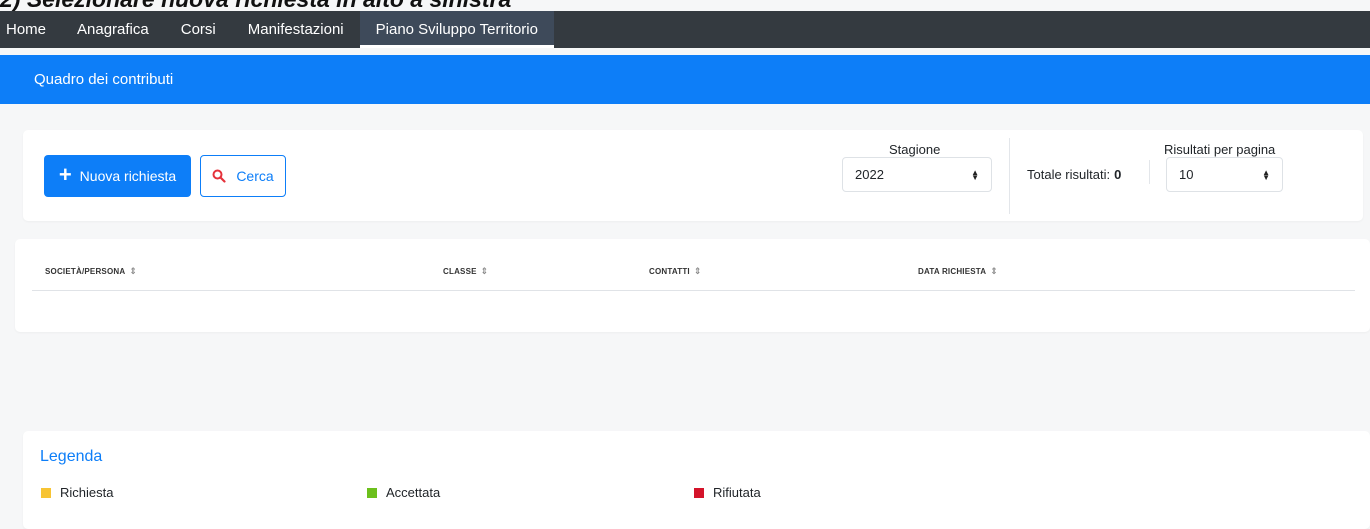  What do you see at coordinates (113, 29) in the screenshot?
I see `nav-item-anagrafica: Anagrafica` at bounding box center [113, 29].